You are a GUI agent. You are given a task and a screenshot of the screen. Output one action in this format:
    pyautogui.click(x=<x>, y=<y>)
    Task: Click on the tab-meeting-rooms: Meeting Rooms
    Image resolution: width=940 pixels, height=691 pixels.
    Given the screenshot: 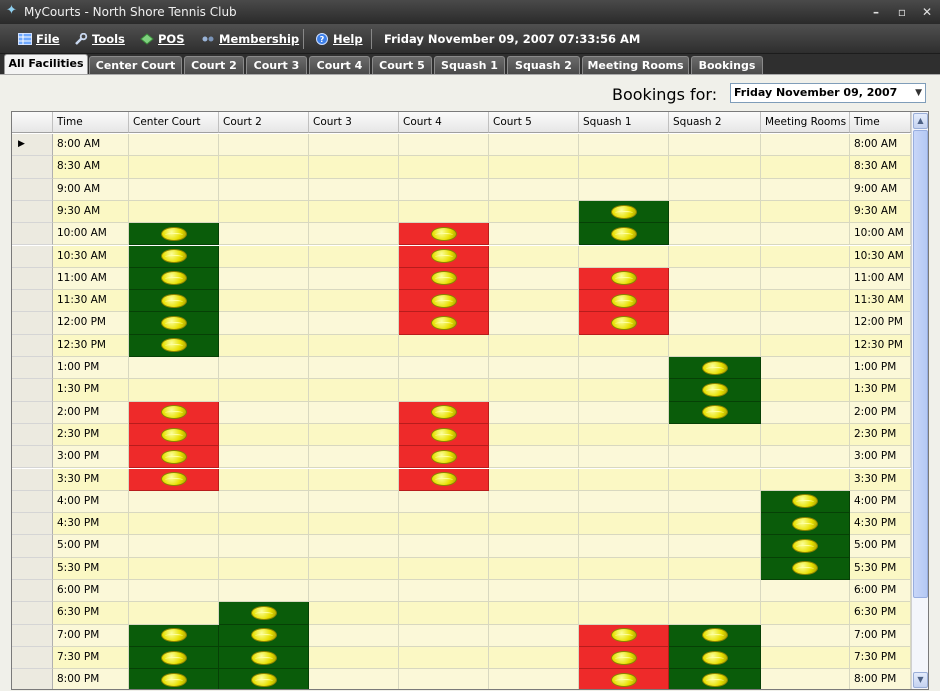 What is the action you would take?
    pyautogui.click(x=635, y=65)
    